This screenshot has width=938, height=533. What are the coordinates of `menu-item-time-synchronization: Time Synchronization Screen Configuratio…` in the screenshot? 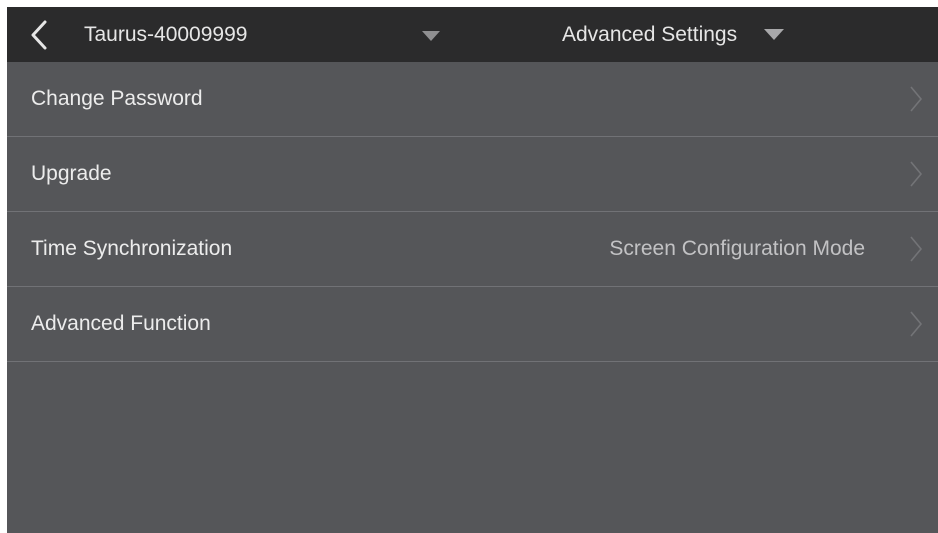 It's located at (472, 249).